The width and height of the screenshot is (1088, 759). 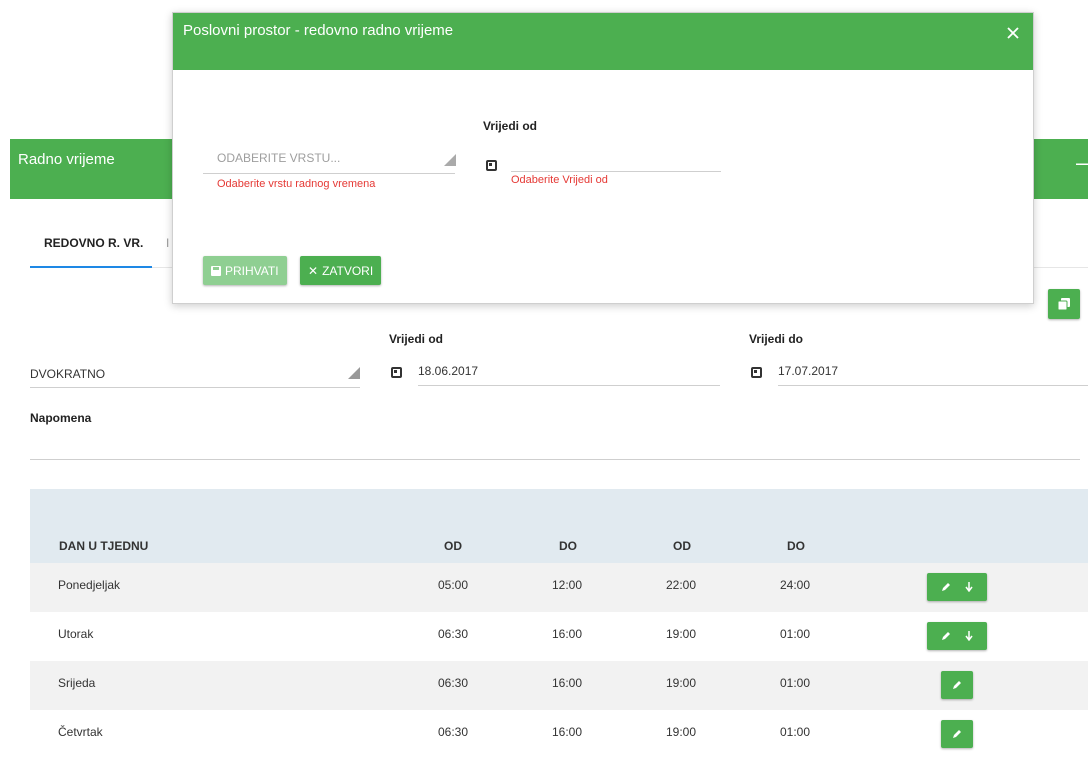 I want to click on table-row: Ponedjeljak 05:00 12:00 22:00 24:00, so click(x=559, y=587).